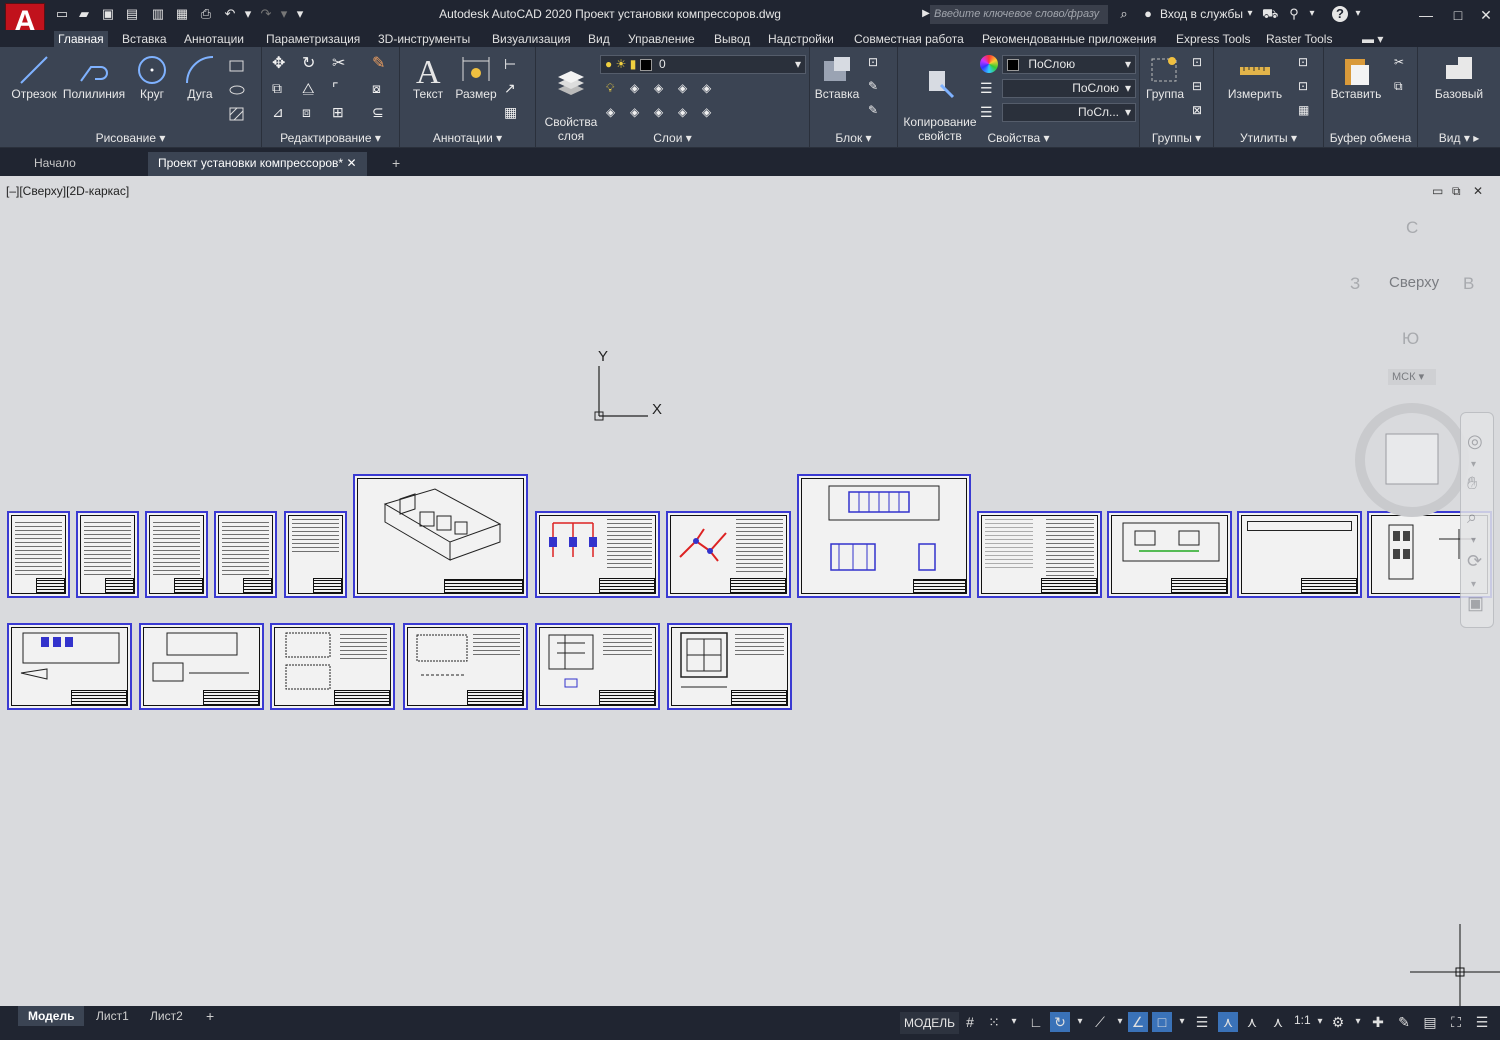 This screenshot has width=1500, height=1040. What do you see at coordinates (51, 1016) in the screenshot?
I see `layout-tab-model: Модель` at bounding box center [51, 1016].